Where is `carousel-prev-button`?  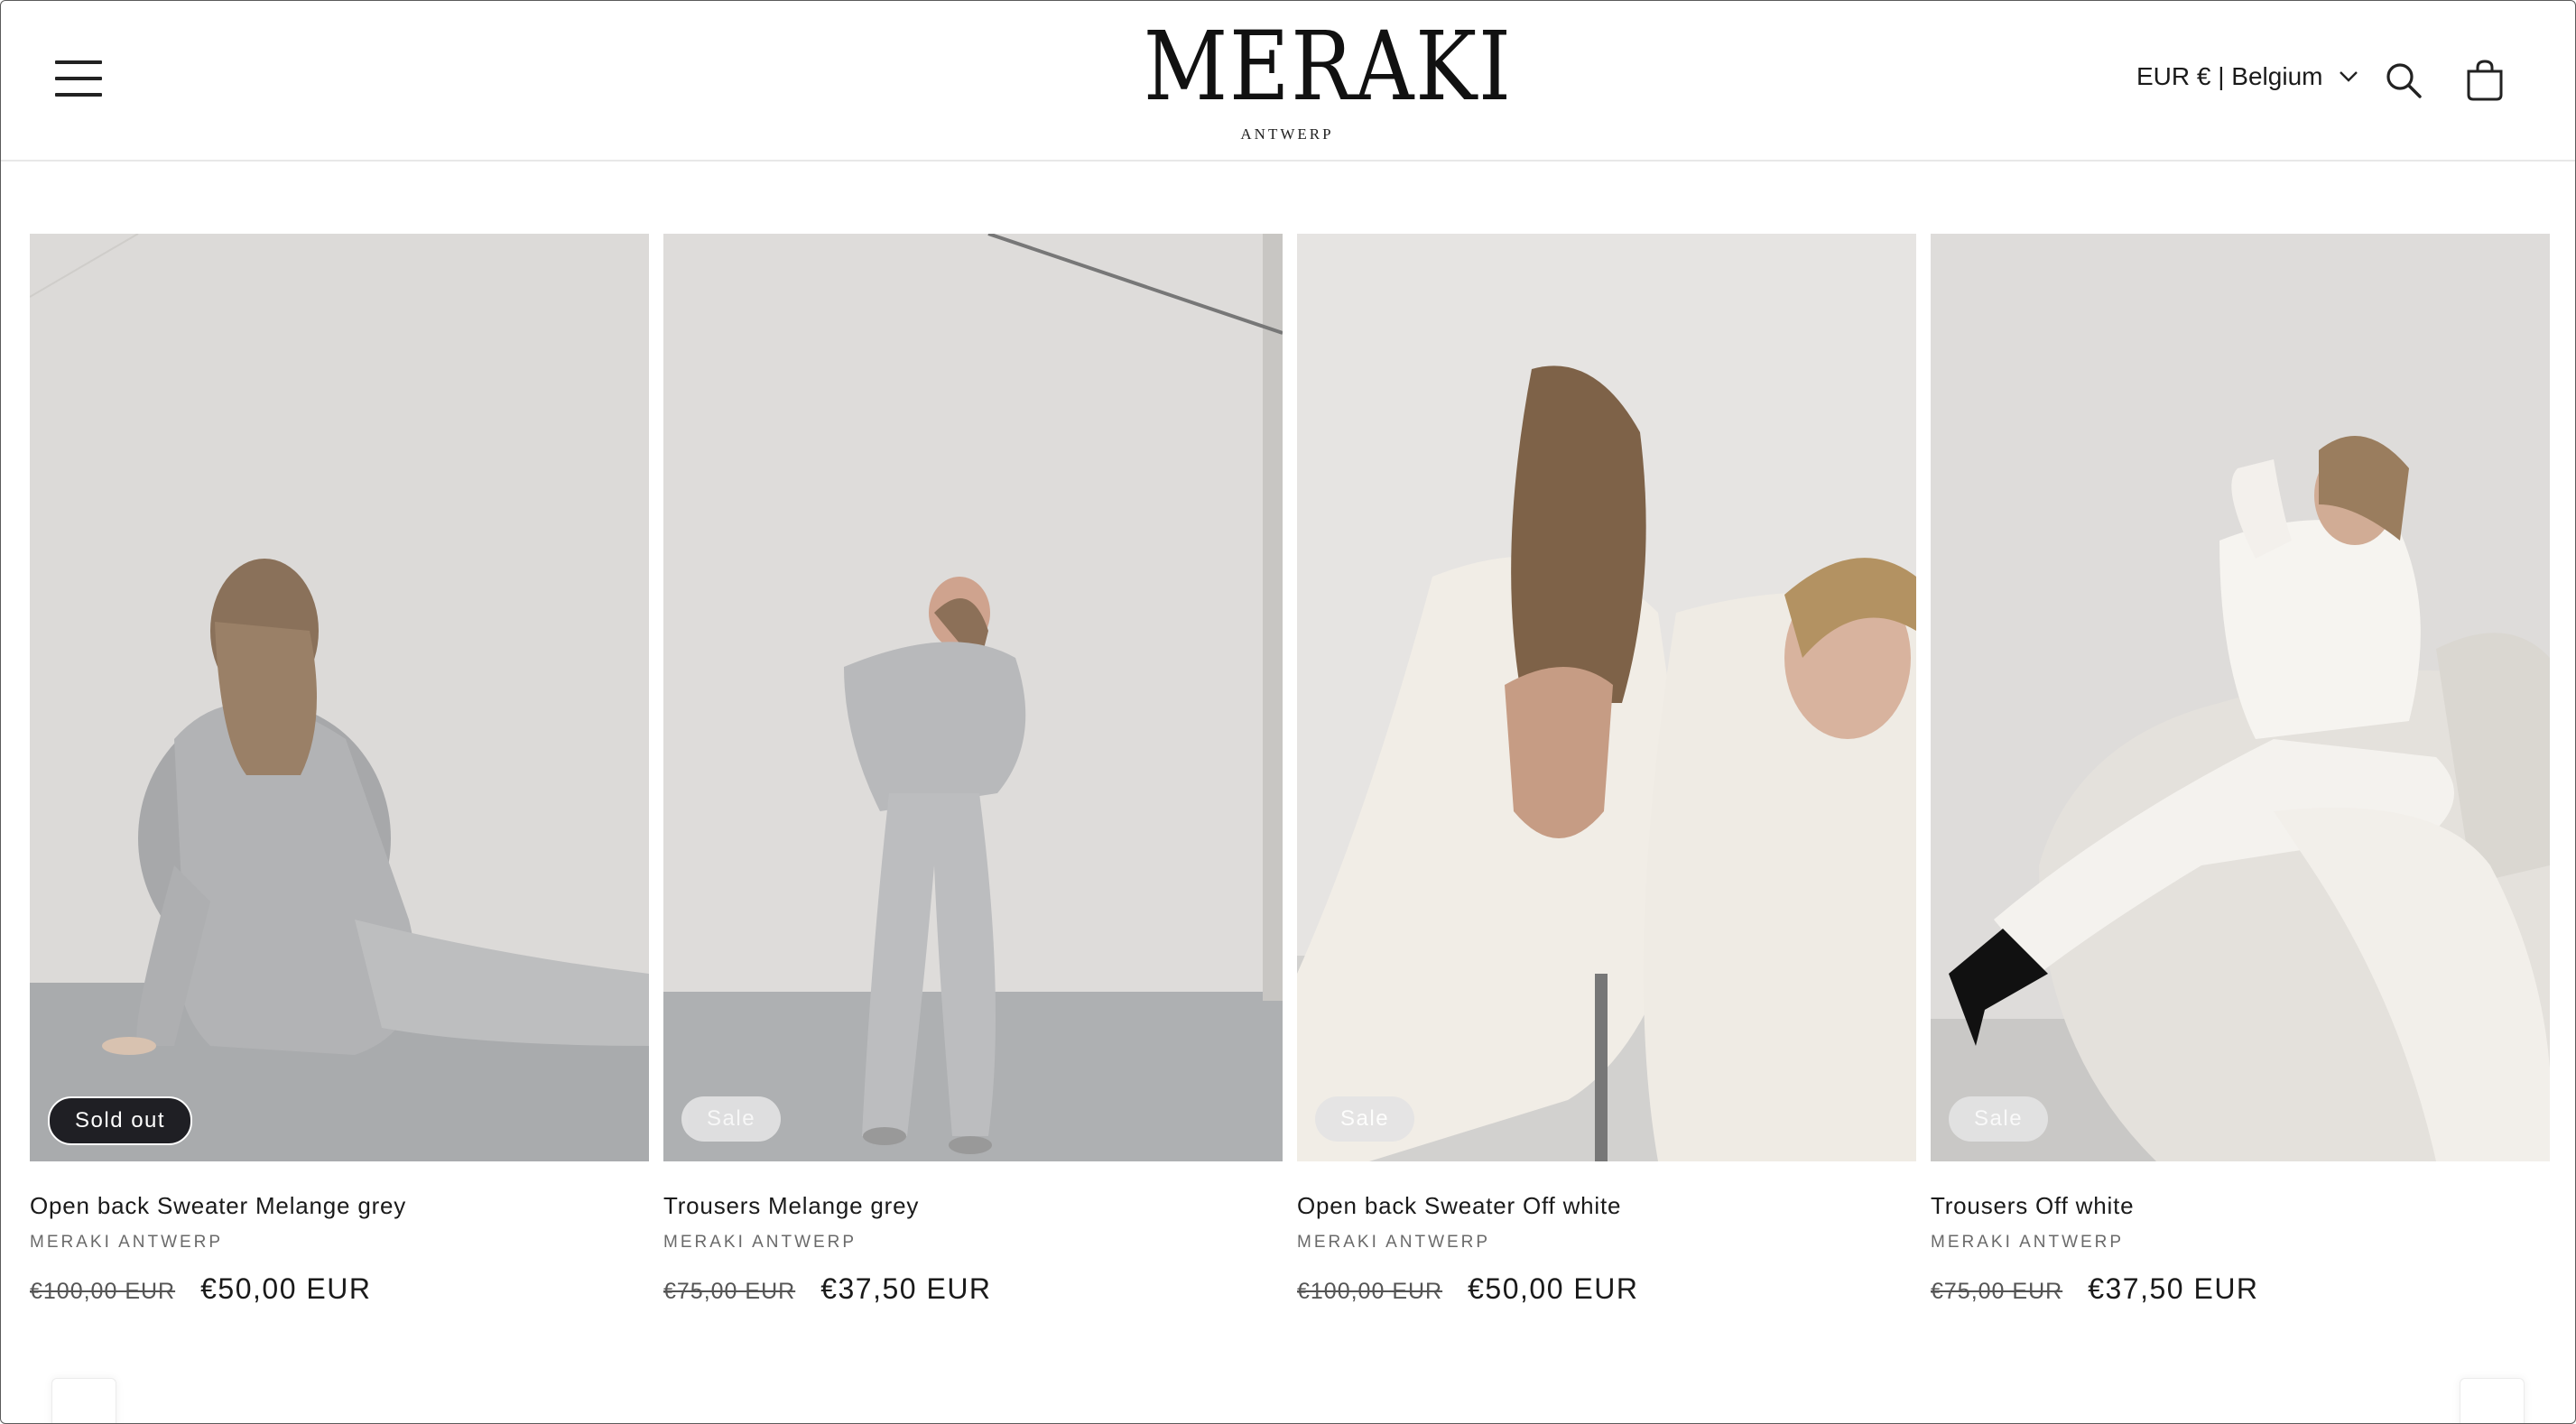
carousel-prev-button is located at coordinates (84, 1400).